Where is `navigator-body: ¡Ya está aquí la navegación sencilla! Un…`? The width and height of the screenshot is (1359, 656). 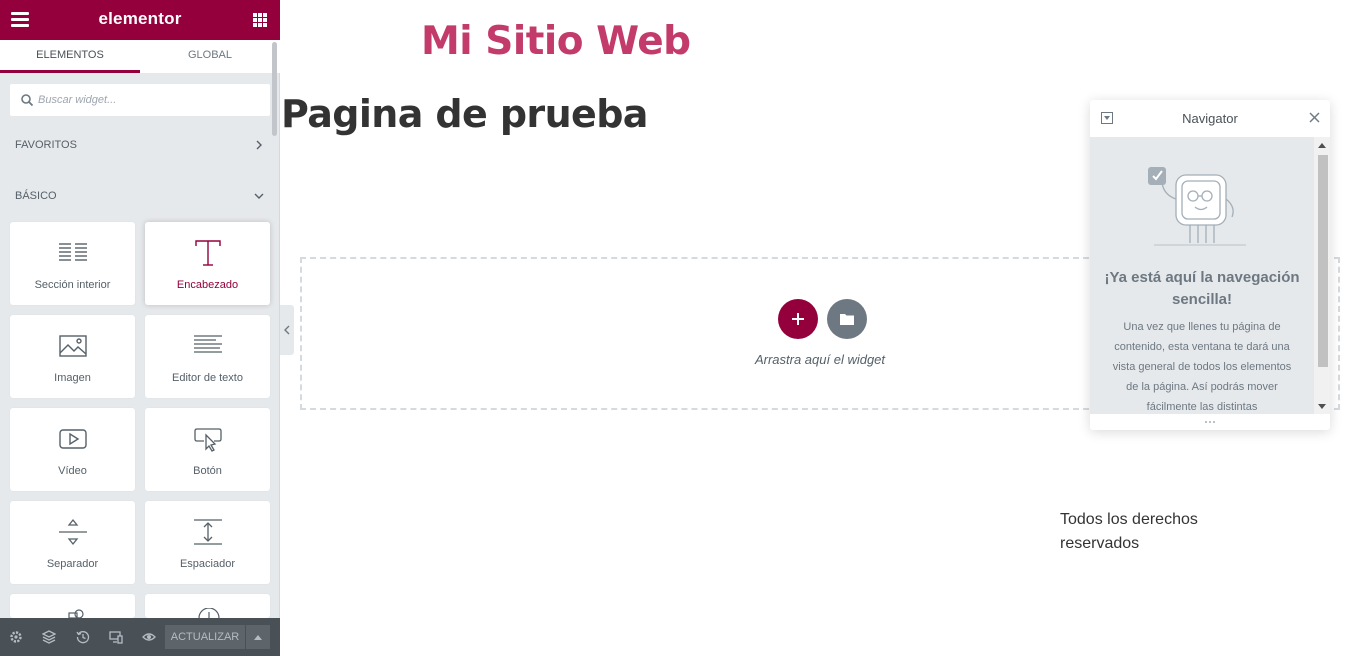 navigator-body: ¡Ya está aquí la navegación sencilla! Un… is located at coordinates (1202, 275).